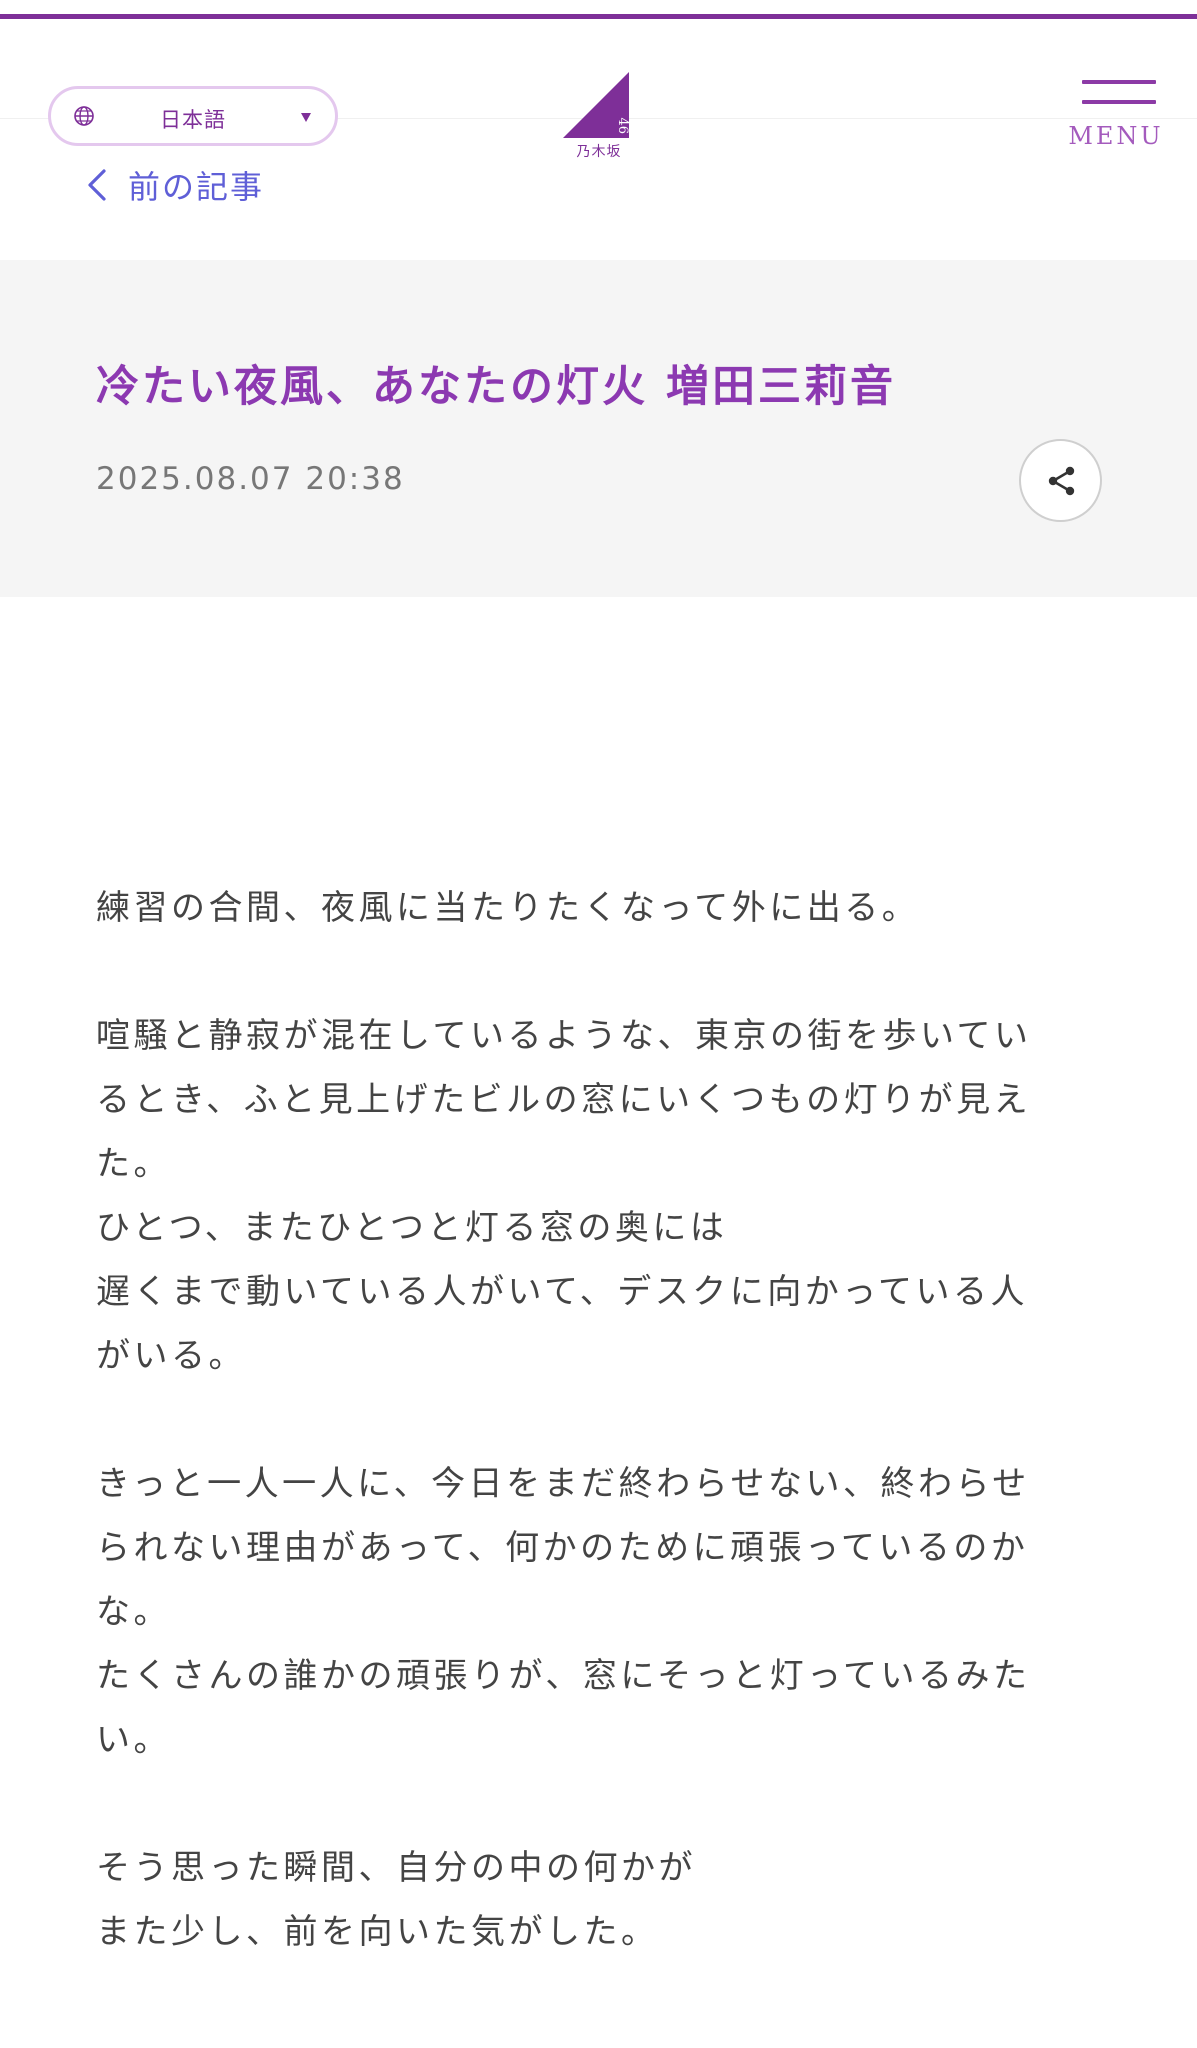 This screenshot has height=2048, width=1197. What do you see at coordinates (306, 117) in the screenshot?
I see `caret-down-icon` at bounding box center [306, 117].